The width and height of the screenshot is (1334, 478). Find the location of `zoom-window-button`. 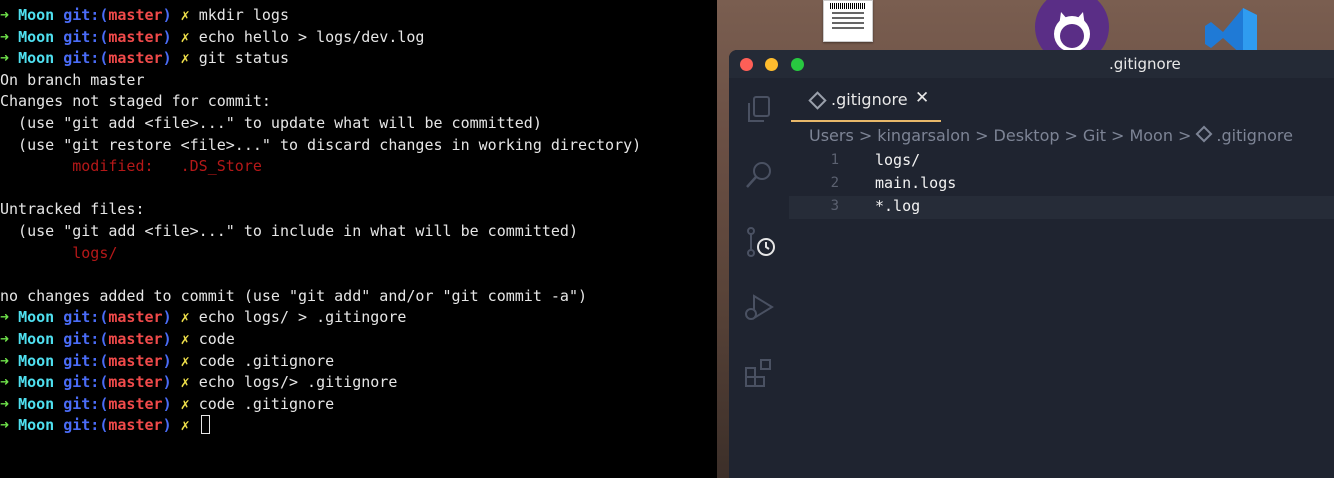

zoom-window-button is located at coordinates (797, 64).